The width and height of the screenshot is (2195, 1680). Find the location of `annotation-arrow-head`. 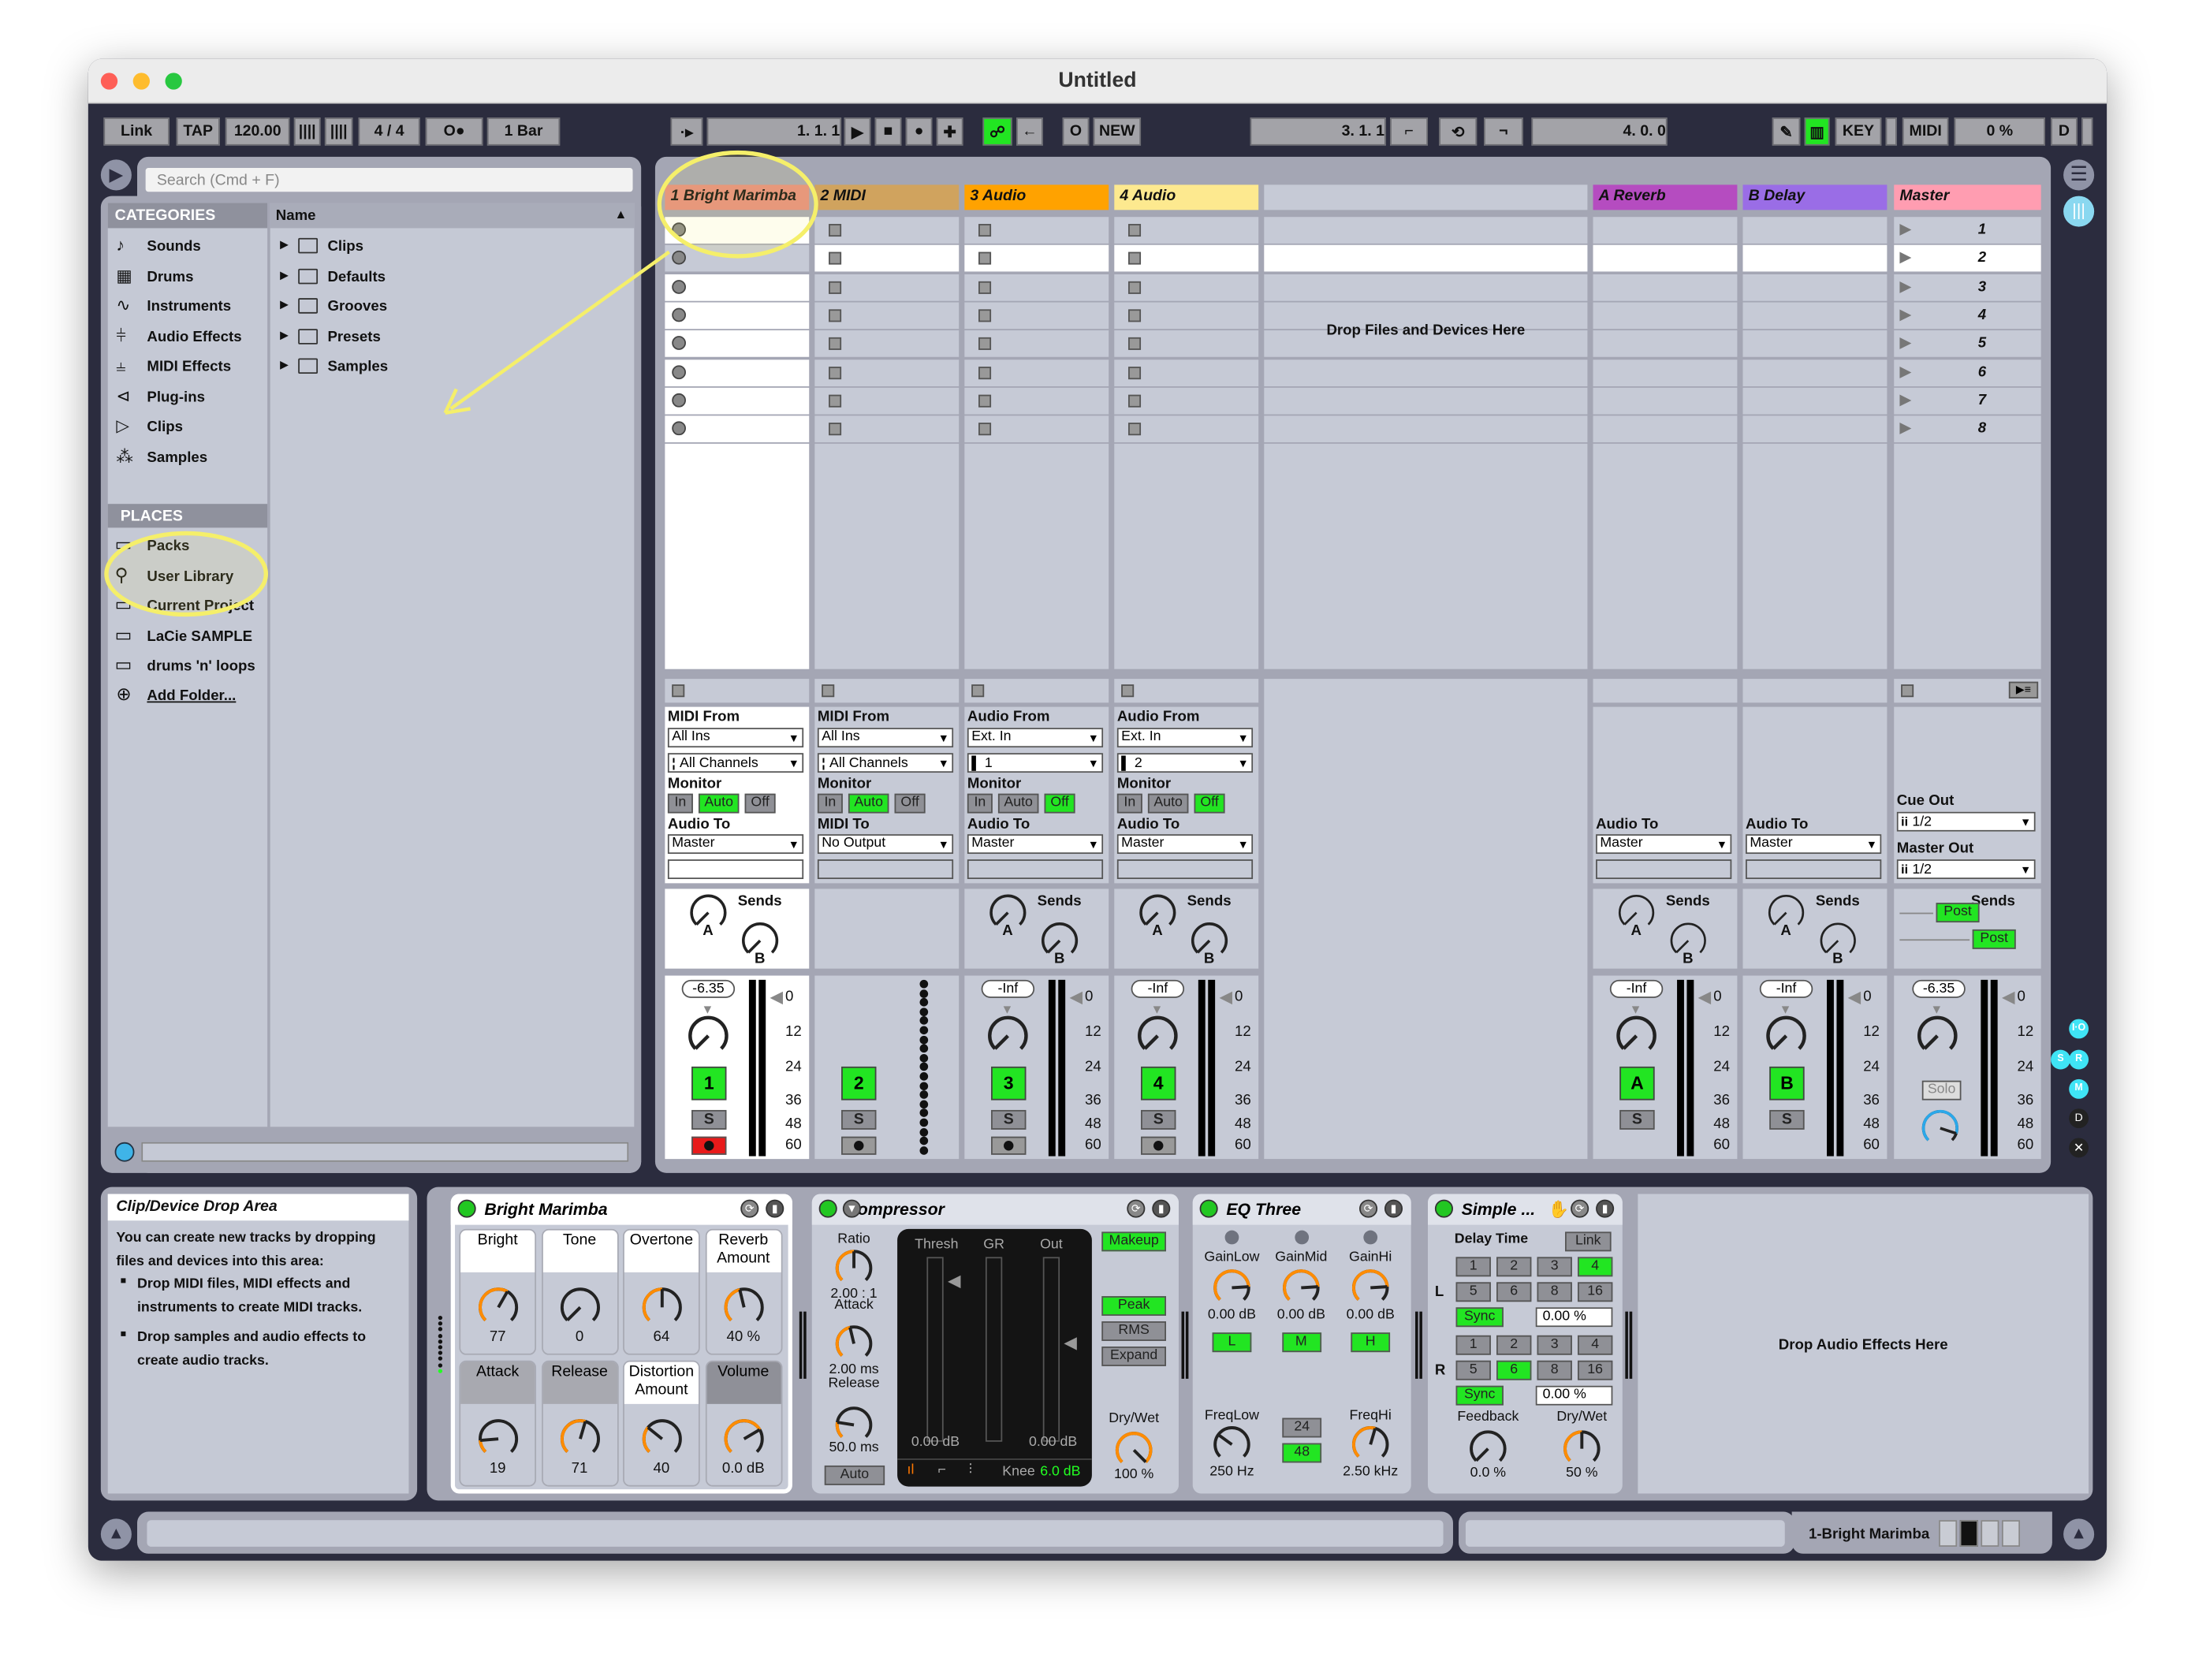

annotation-arrow-head is located at coordinates (457, 401).